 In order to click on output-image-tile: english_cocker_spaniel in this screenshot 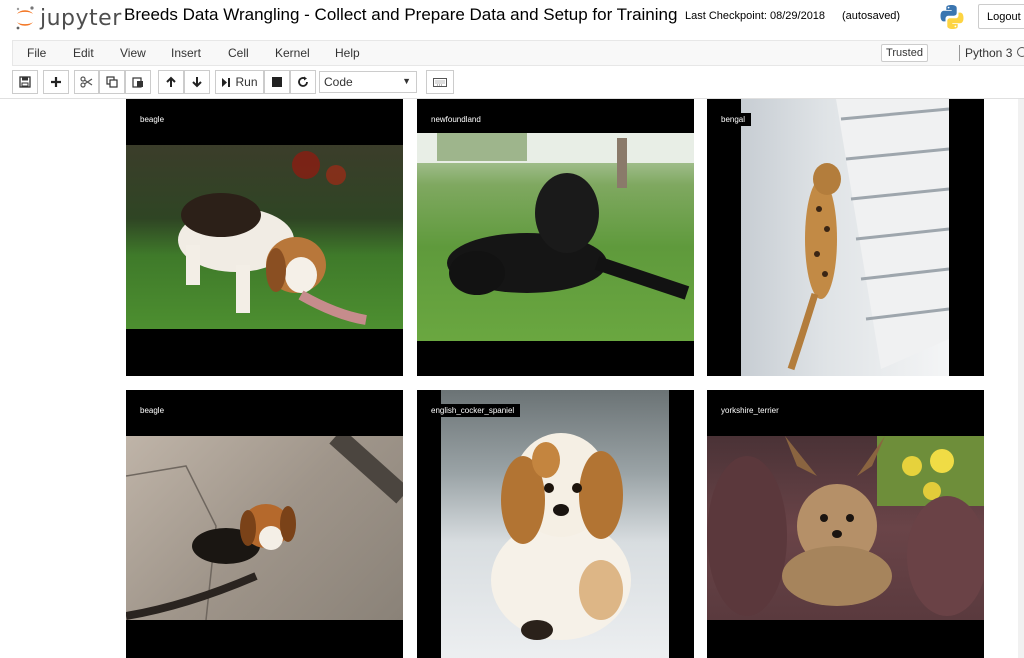, I will do `click(555, 524)`.